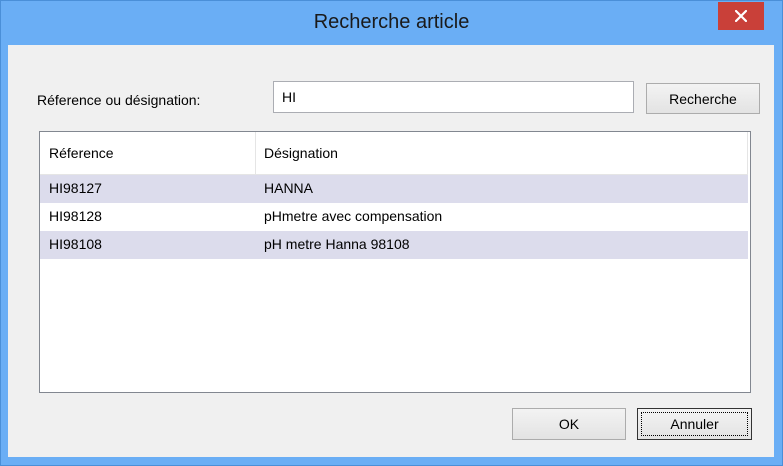  I want to click on window-title: Recherche article, so click(391, 22).